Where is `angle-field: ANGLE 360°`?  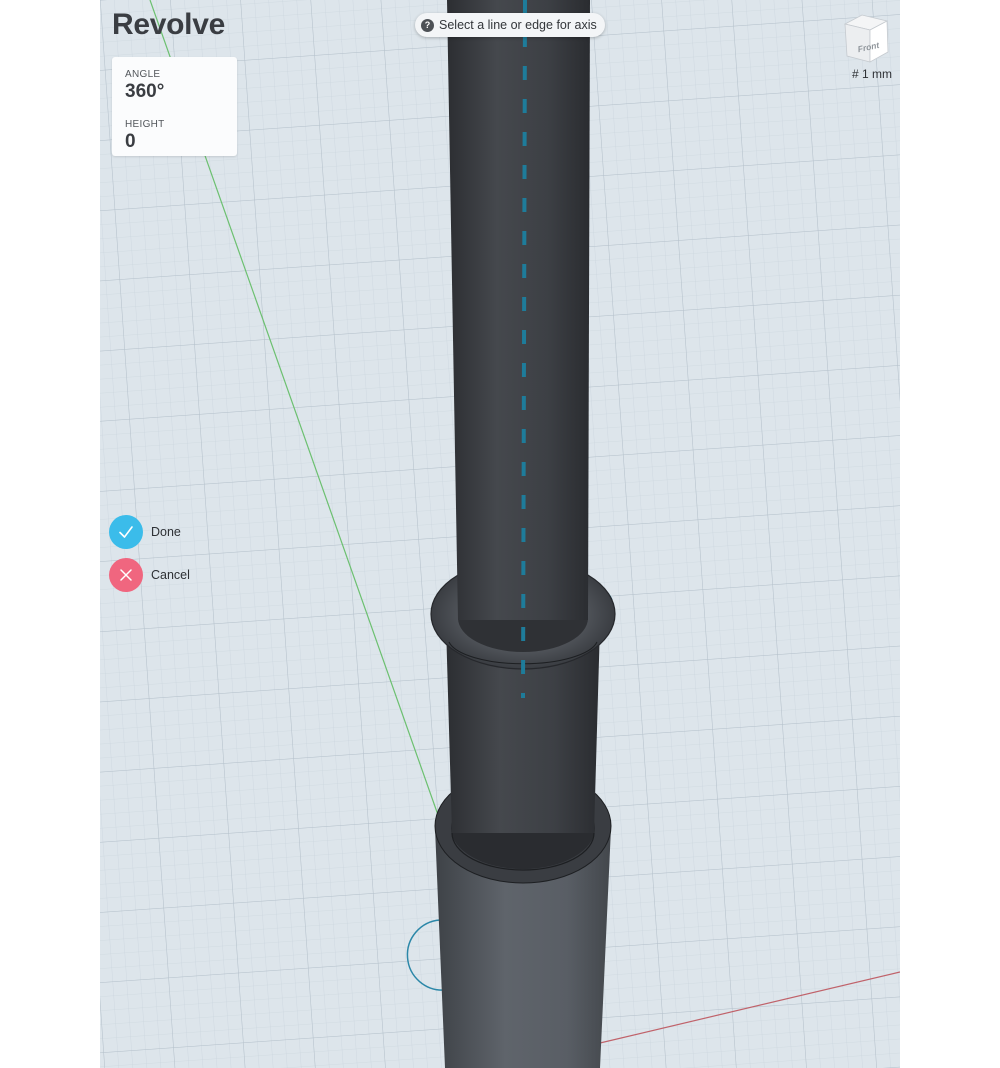 angle-field: ANGLE 360° is located at coordinates (144, 86).